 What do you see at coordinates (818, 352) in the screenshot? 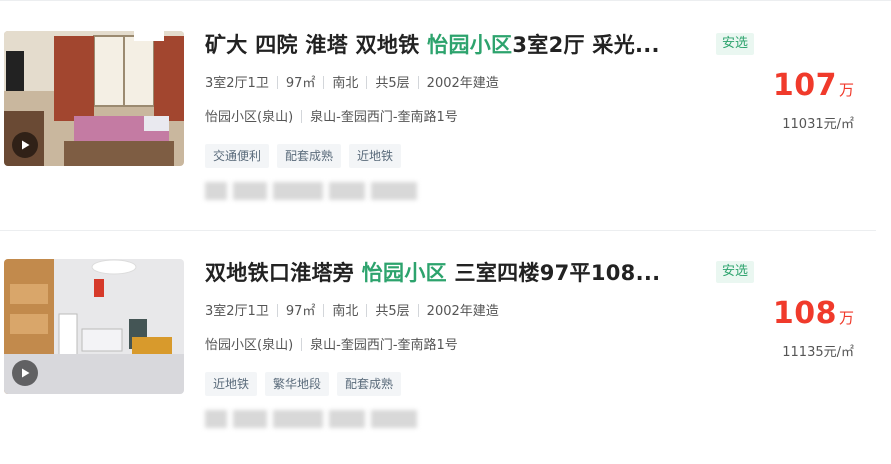
I see `unit-price: 11135元/㎡` at bounding box center [818, 352].